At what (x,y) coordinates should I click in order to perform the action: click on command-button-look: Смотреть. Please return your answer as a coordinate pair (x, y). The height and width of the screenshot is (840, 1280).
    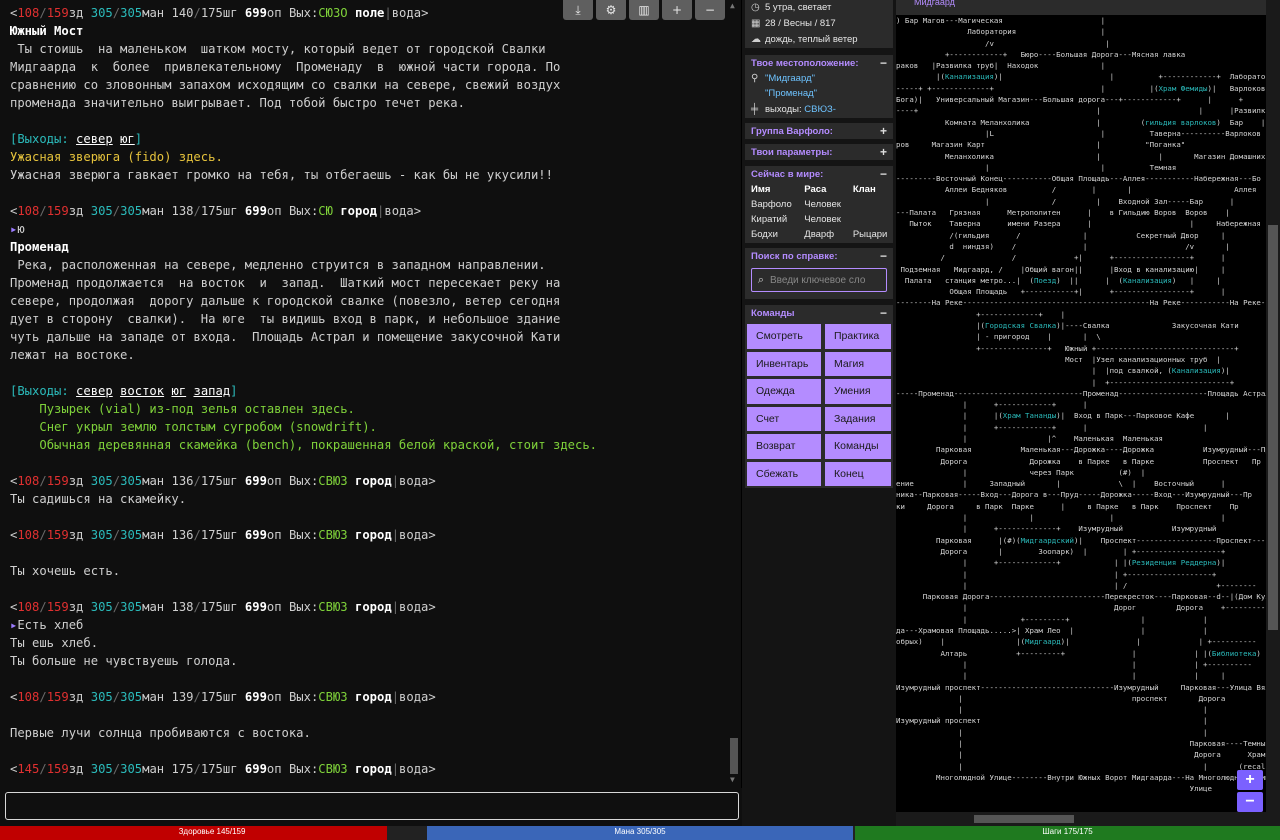
    Looking at the image, I should click on (784, 336).